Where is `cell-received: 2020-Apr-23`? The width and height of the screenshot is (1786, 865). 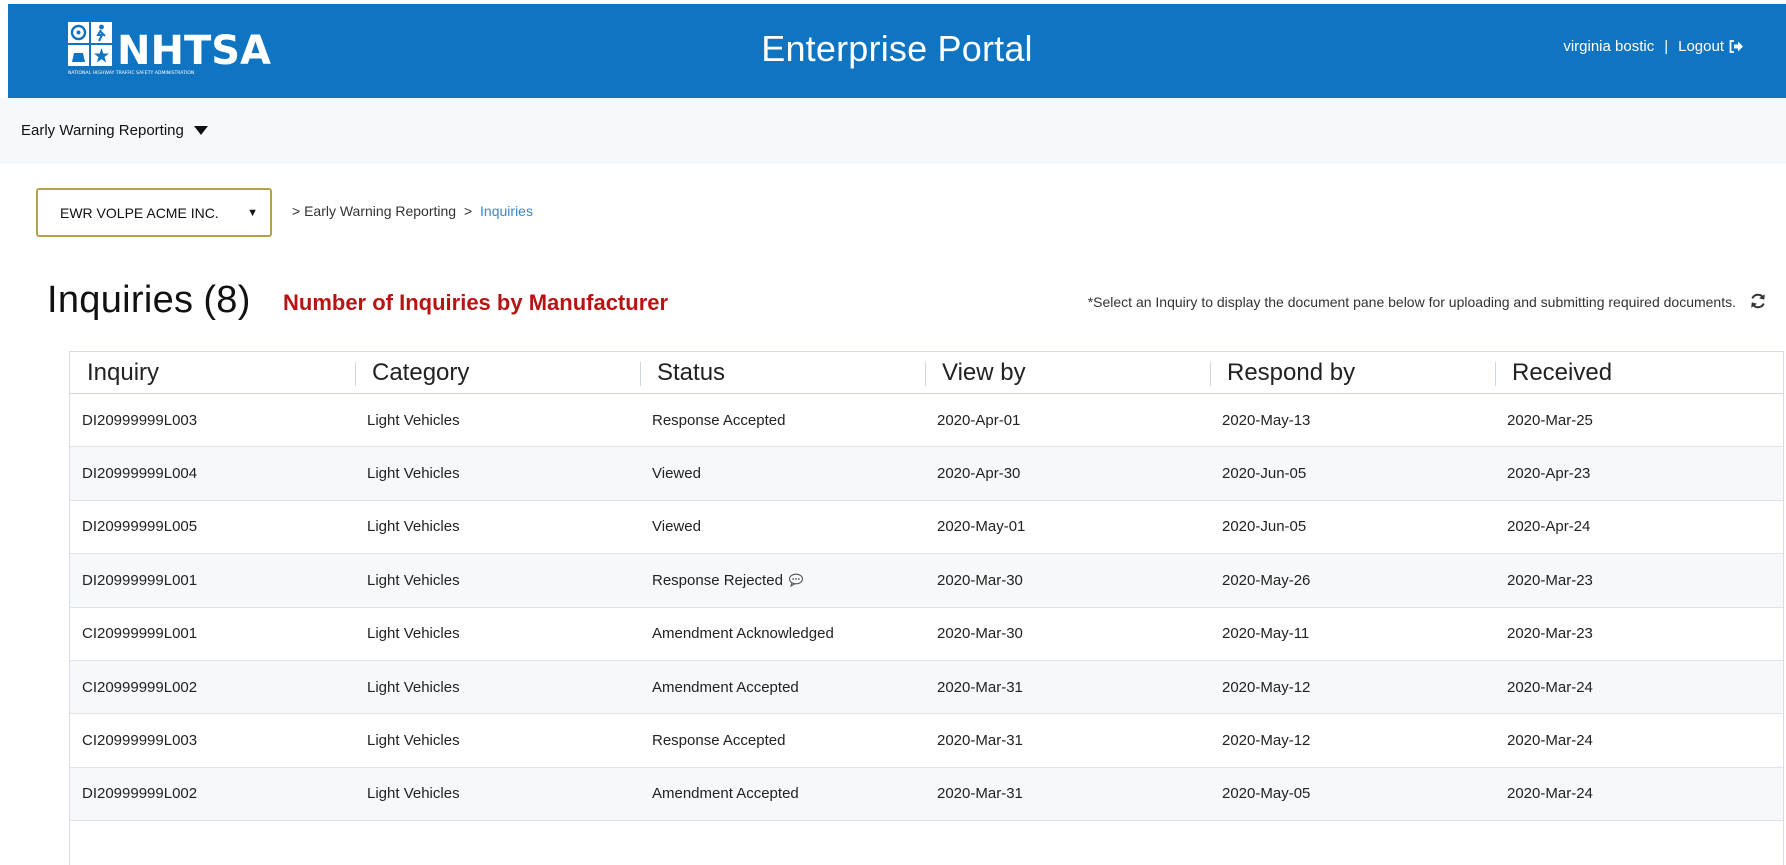 cell-received: 2020-Apr-23 is located at coordinates (1549, 474).